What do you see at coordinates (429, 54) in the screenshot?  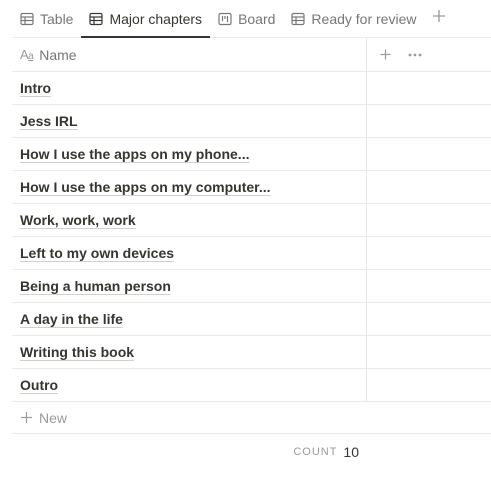 I see `header-actions` at bounding box center [429, 54].